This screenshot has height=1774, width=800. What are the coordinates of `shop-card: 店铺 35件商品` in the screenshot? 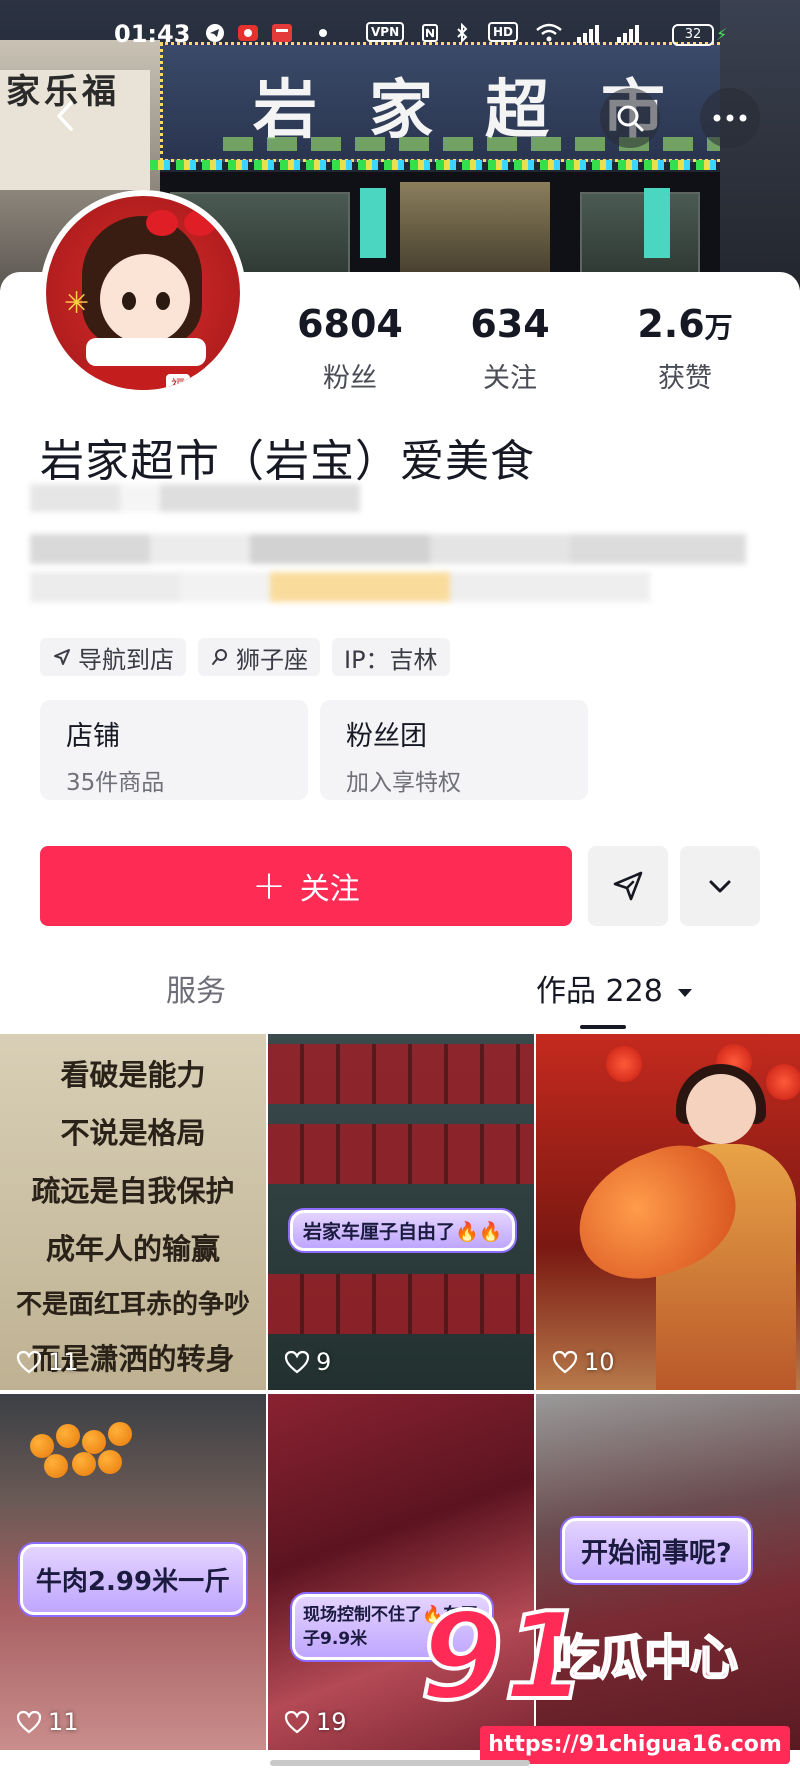 It's located at (174, 750).